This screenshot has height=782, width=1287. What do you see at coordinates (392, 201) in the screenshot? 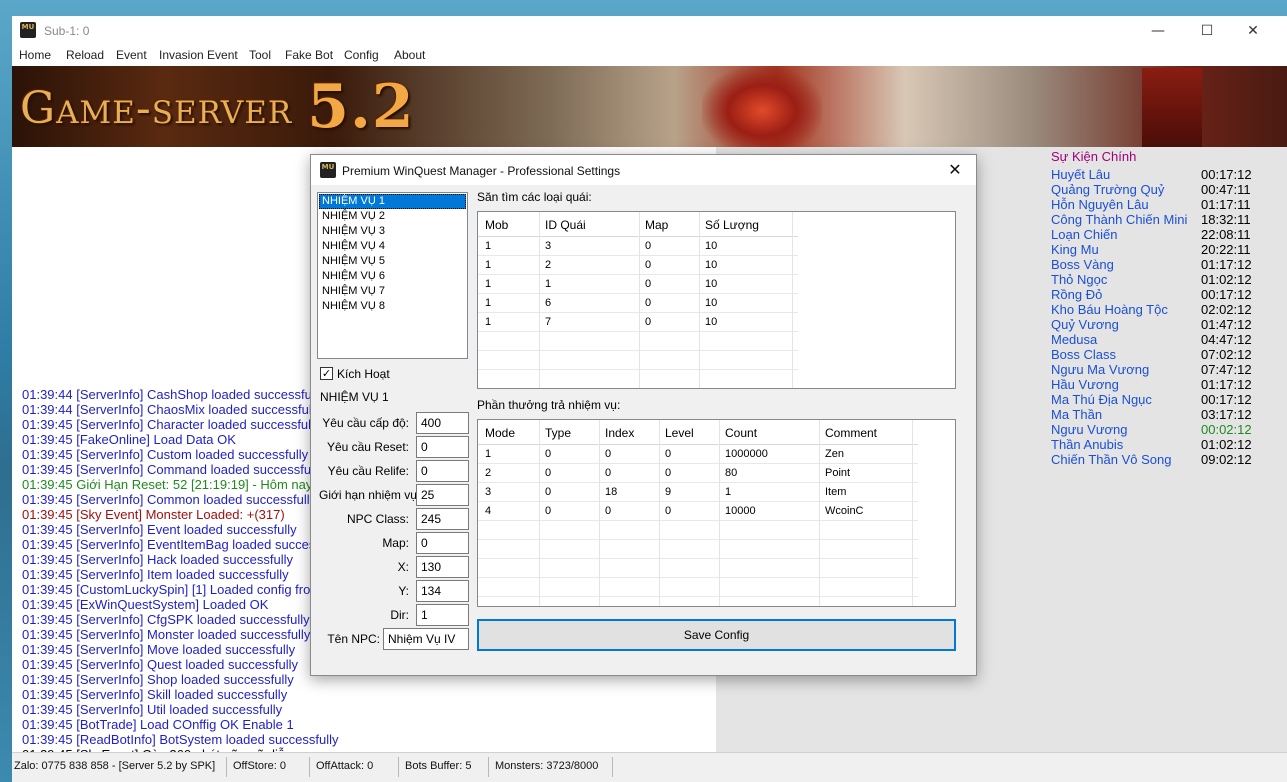
I see `quest-list-item: NHIỆM VỤ 1` at bounding box center [392, 201].